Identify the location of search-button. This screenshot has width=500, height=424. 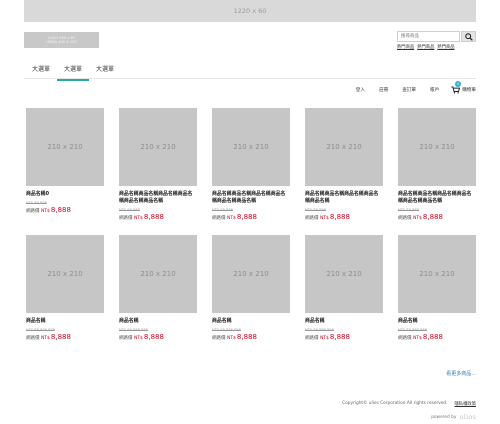
(468, 36).